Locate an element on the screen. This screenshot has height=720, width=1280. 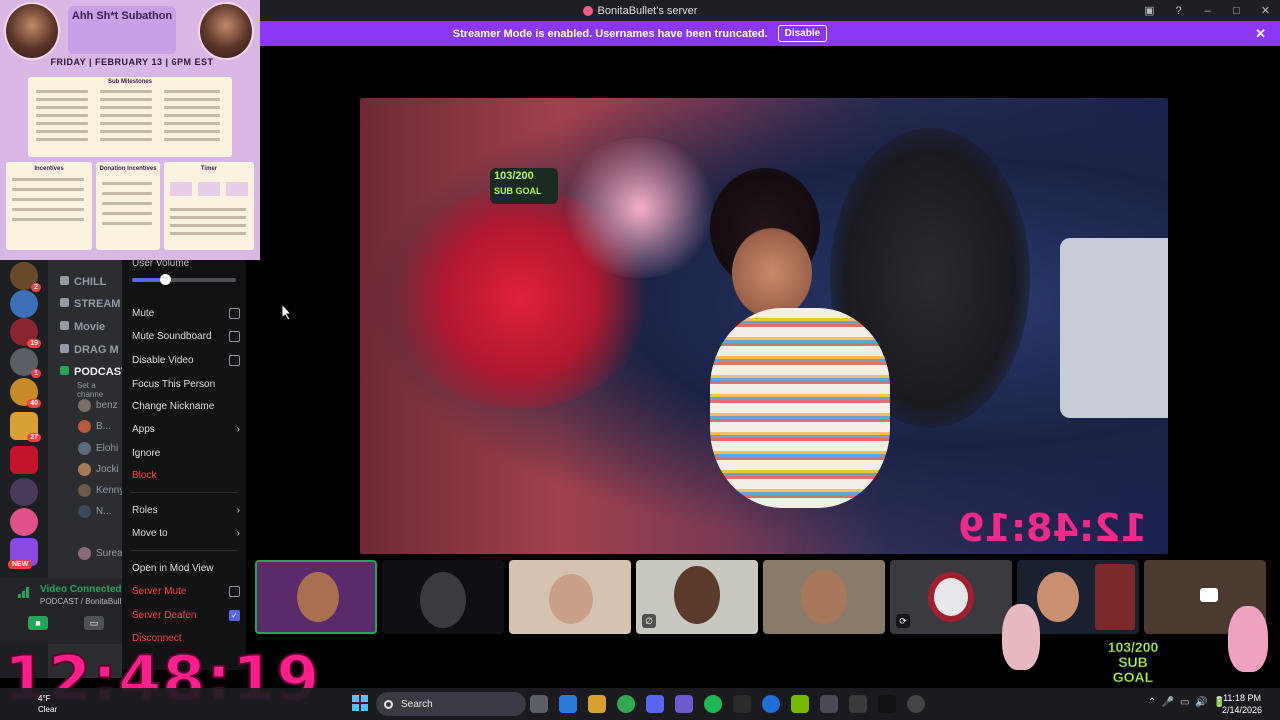
voice-member: benz is located at coordinates (98, 405).